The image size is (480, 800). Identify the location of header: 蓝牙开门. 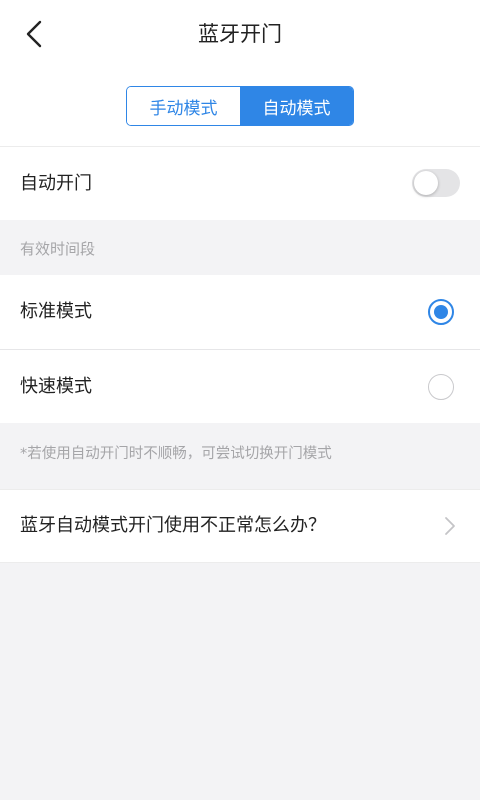
(240, 34).